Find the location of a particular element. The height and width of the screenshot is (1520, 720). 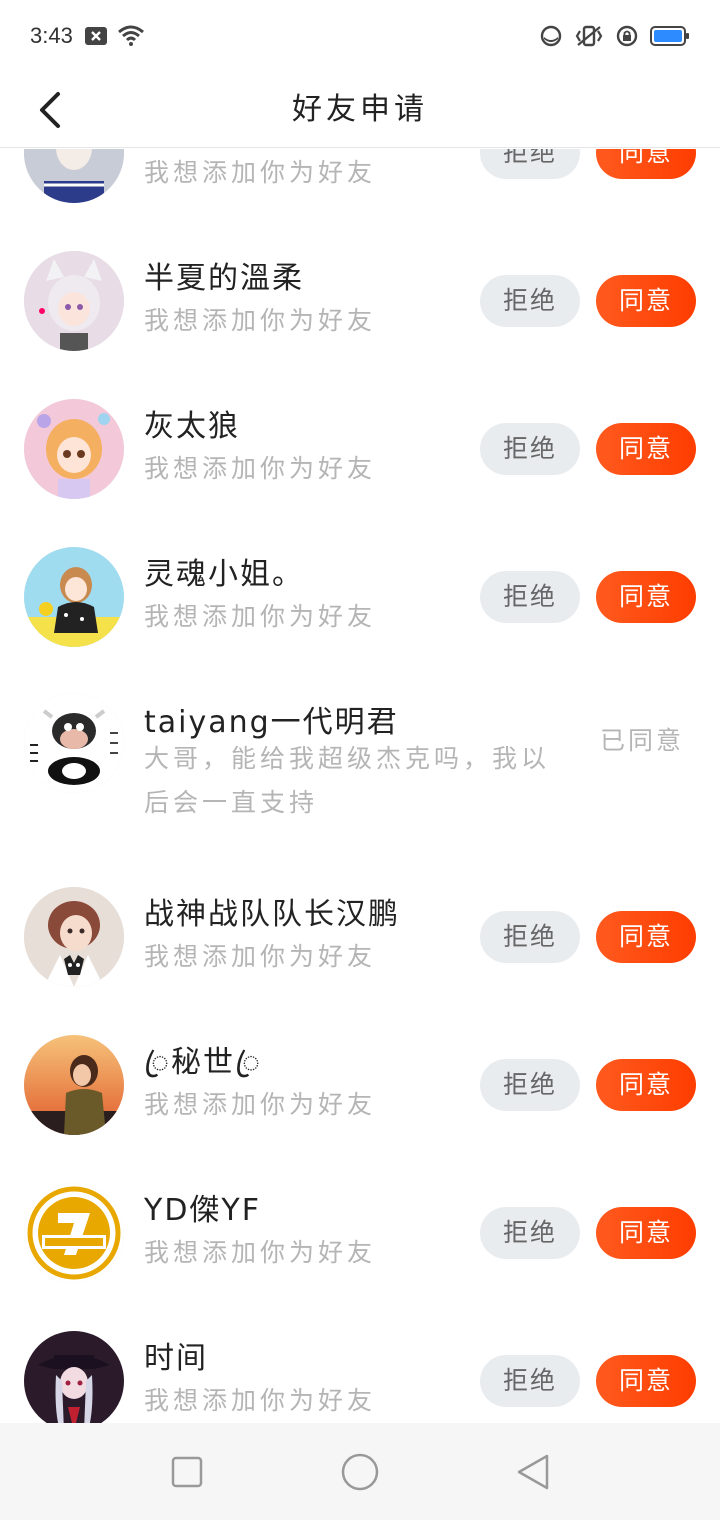

requester-name: 半夏的溫柔 is located at coordinates (224, 278).